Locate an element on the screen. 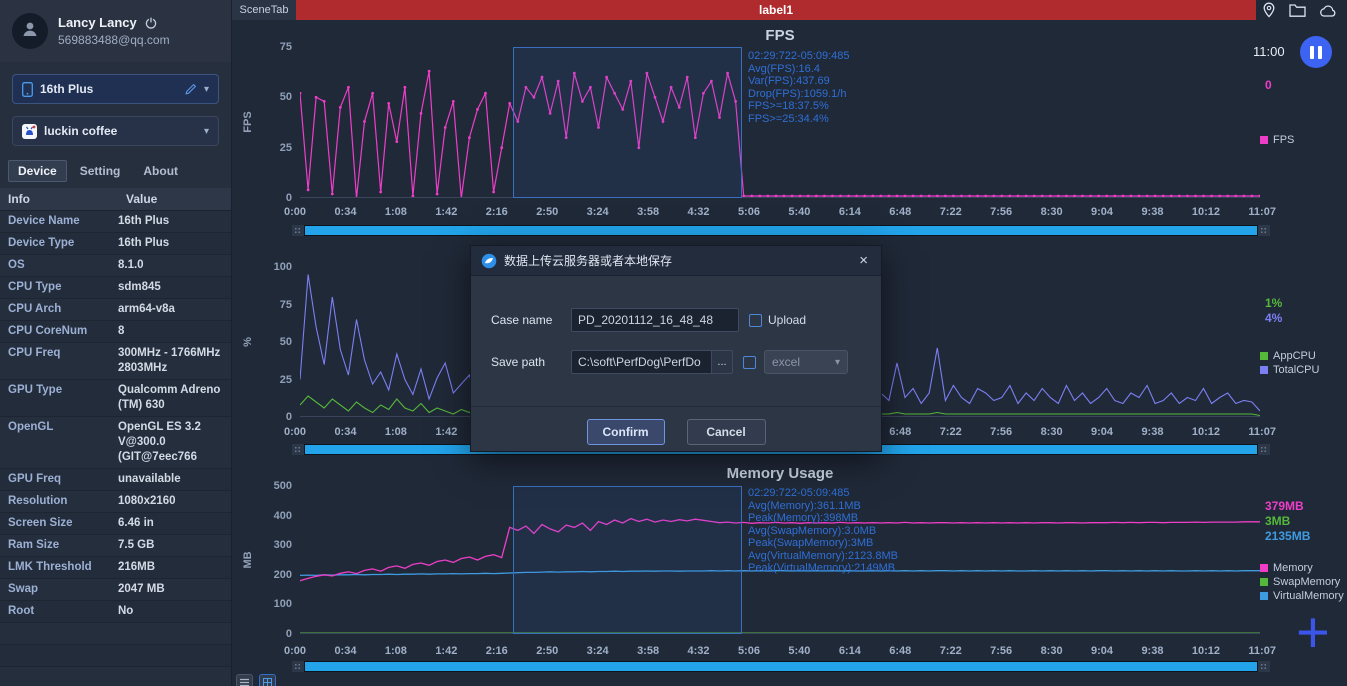 The image size is (1347, 686). xtick: 5:40 is located at coordinates (799, 212).